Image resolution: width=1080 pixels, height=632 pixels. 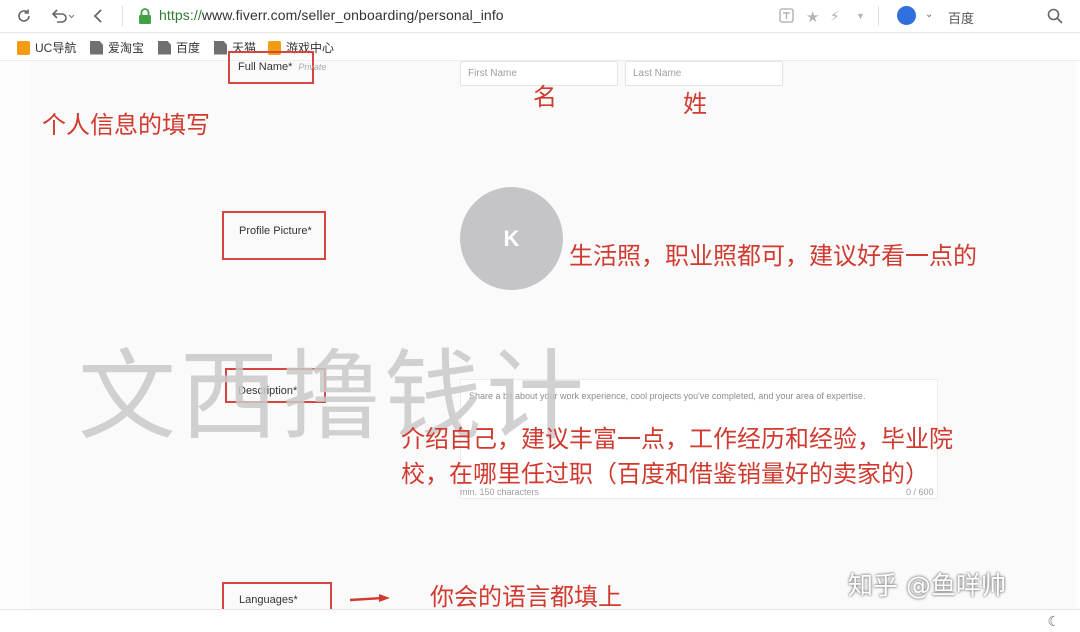 I want to click on star-icon: ★, so click(x=812, y=17).